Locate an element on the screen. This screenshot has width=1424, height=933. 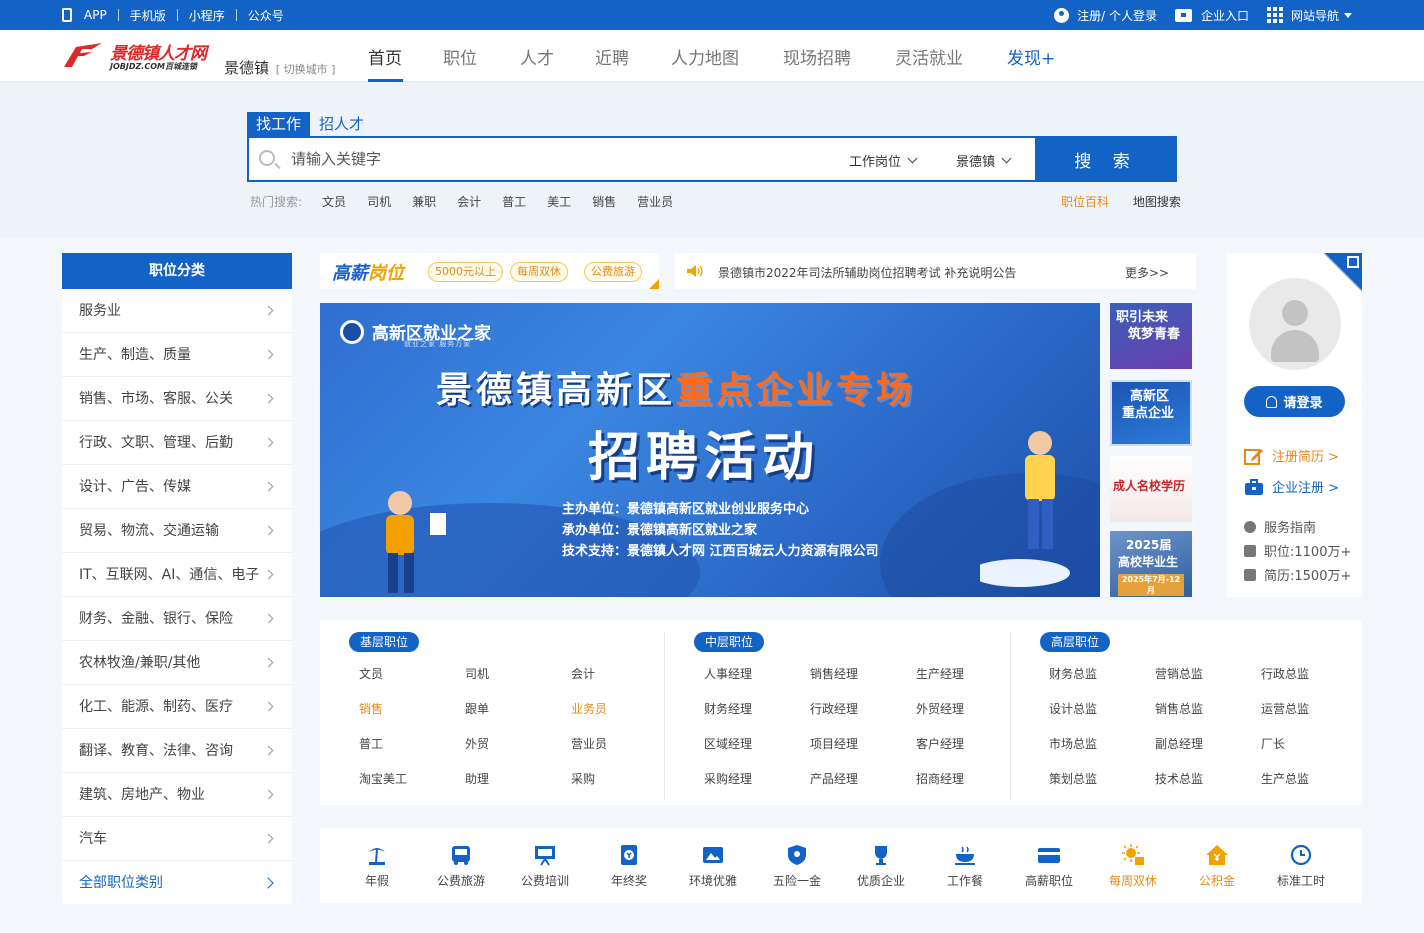
city-dropdown: 景德镇 is located at coordinates (984, 160).